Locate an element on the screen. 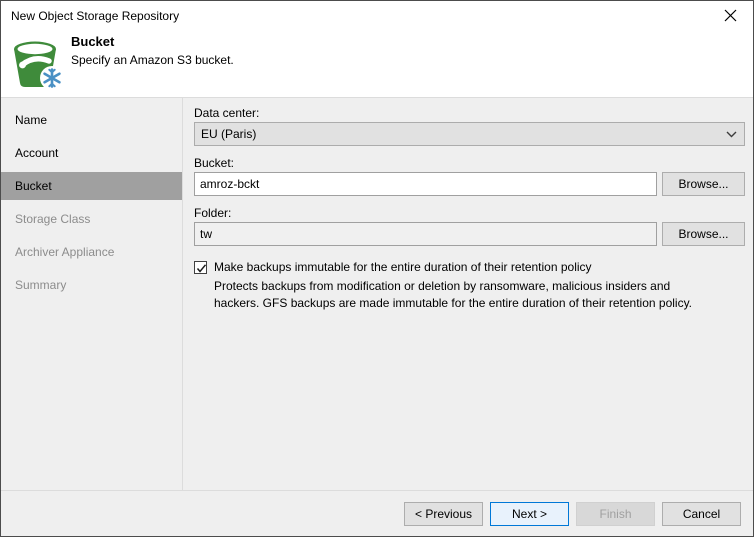  sidebar-item-label: Storage Class is located at coordinates (53, 219).